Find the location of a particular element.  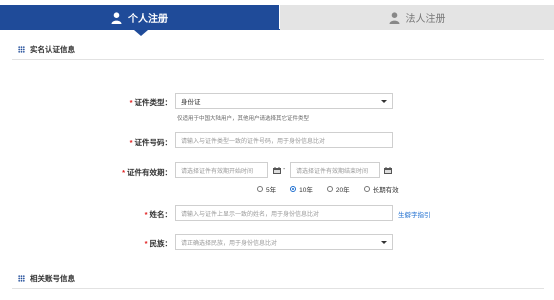

registration-tabs: 个人注册 法人注册 is located at coordinates (277, 15).